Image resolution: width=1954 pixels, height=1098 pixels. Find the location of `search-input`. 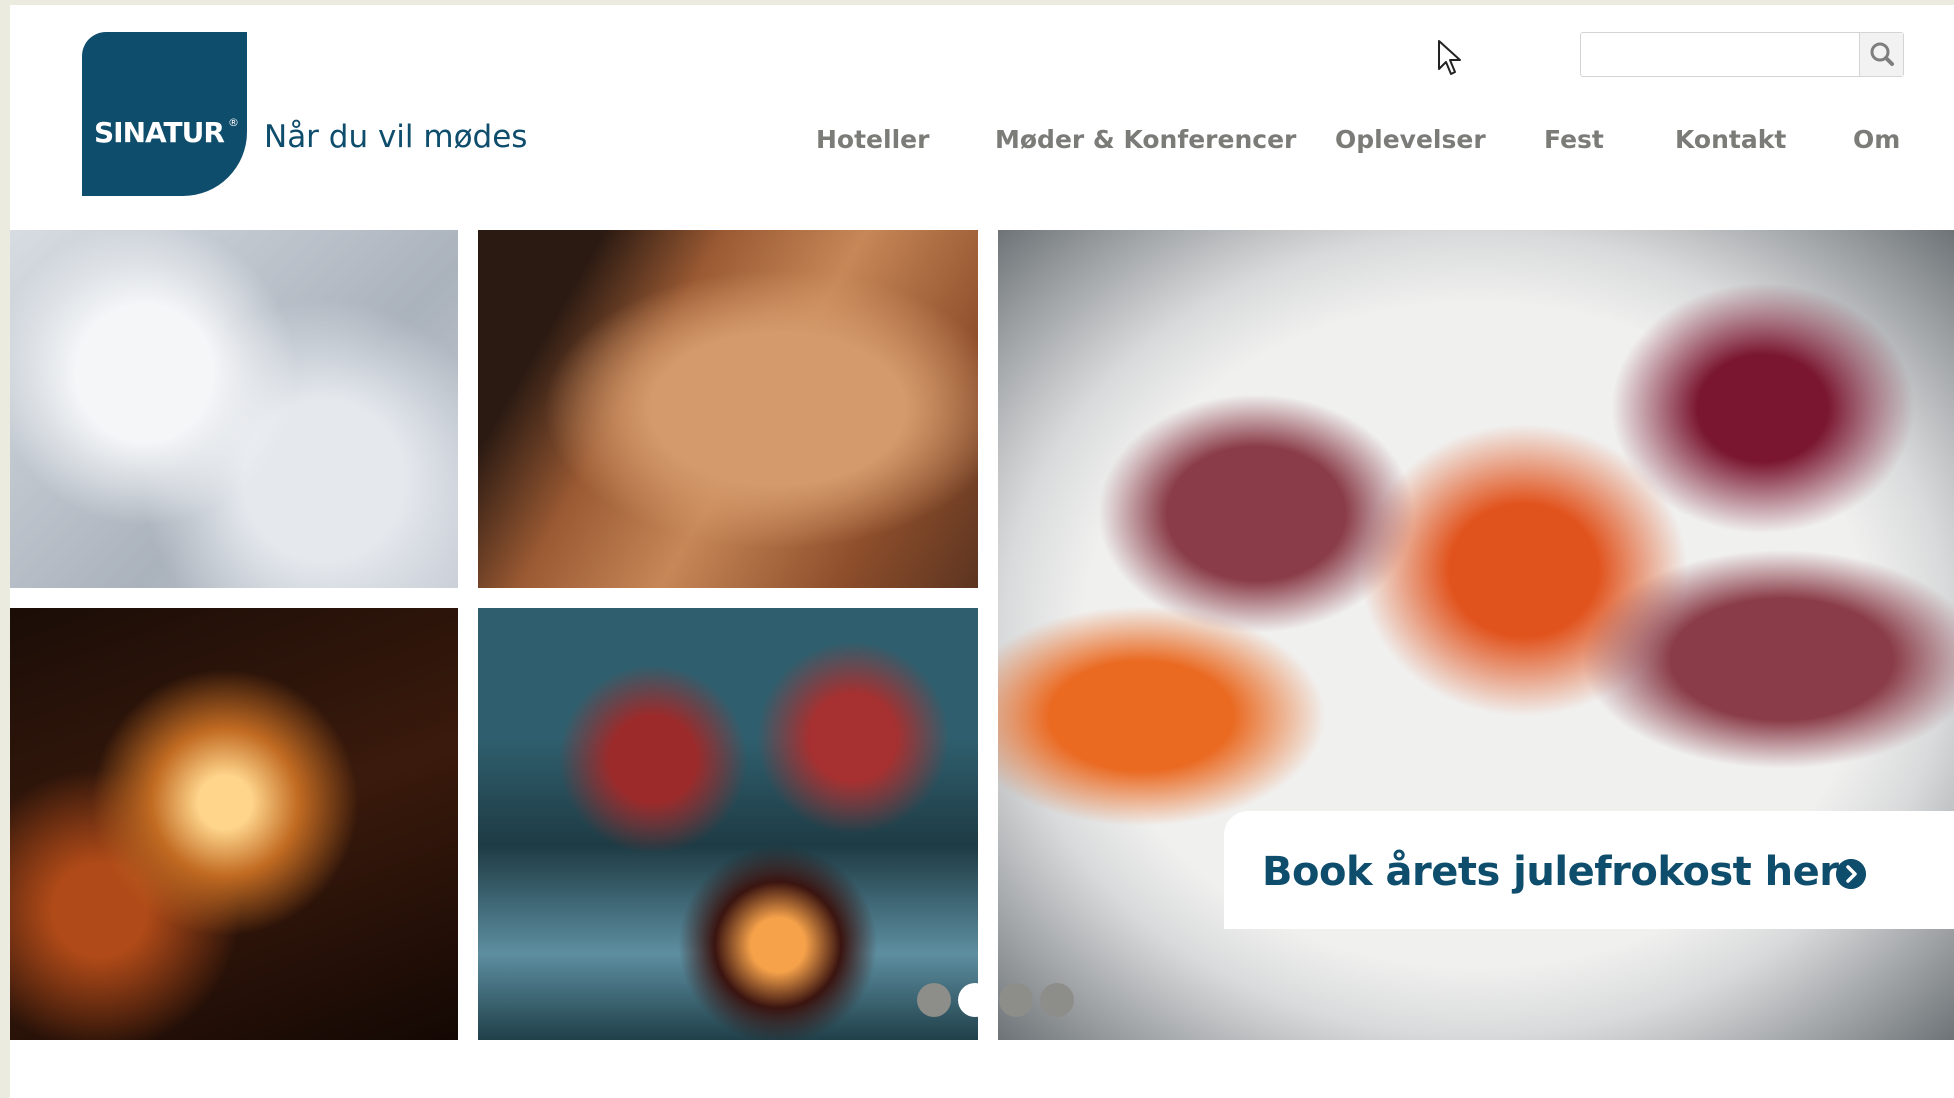

search-input is located at coordinates (1715, 54).